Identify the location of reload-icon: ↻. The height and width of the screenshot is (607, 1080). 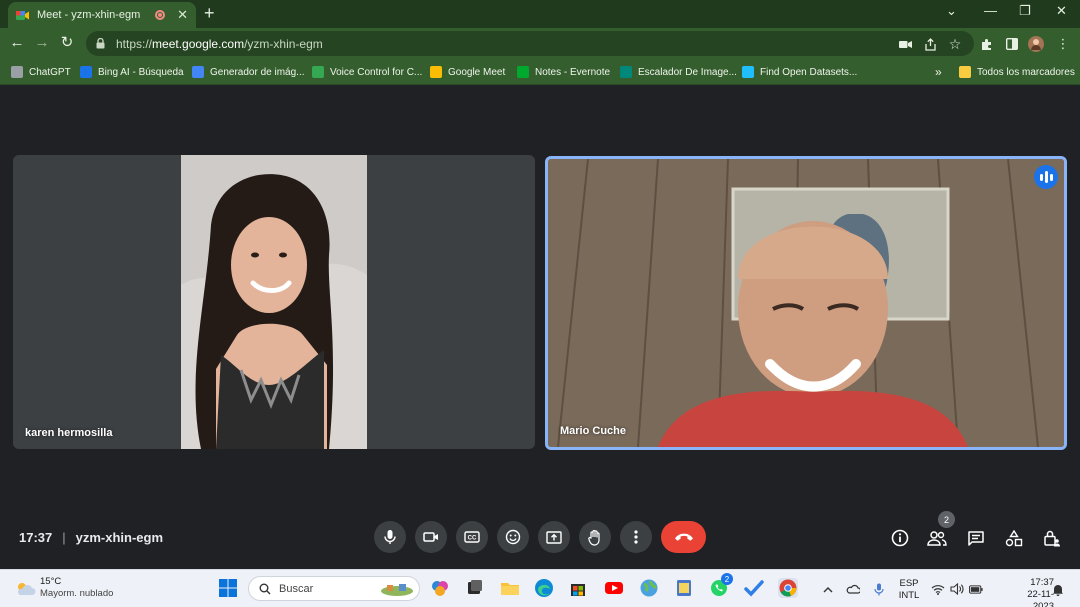
(67, 43).